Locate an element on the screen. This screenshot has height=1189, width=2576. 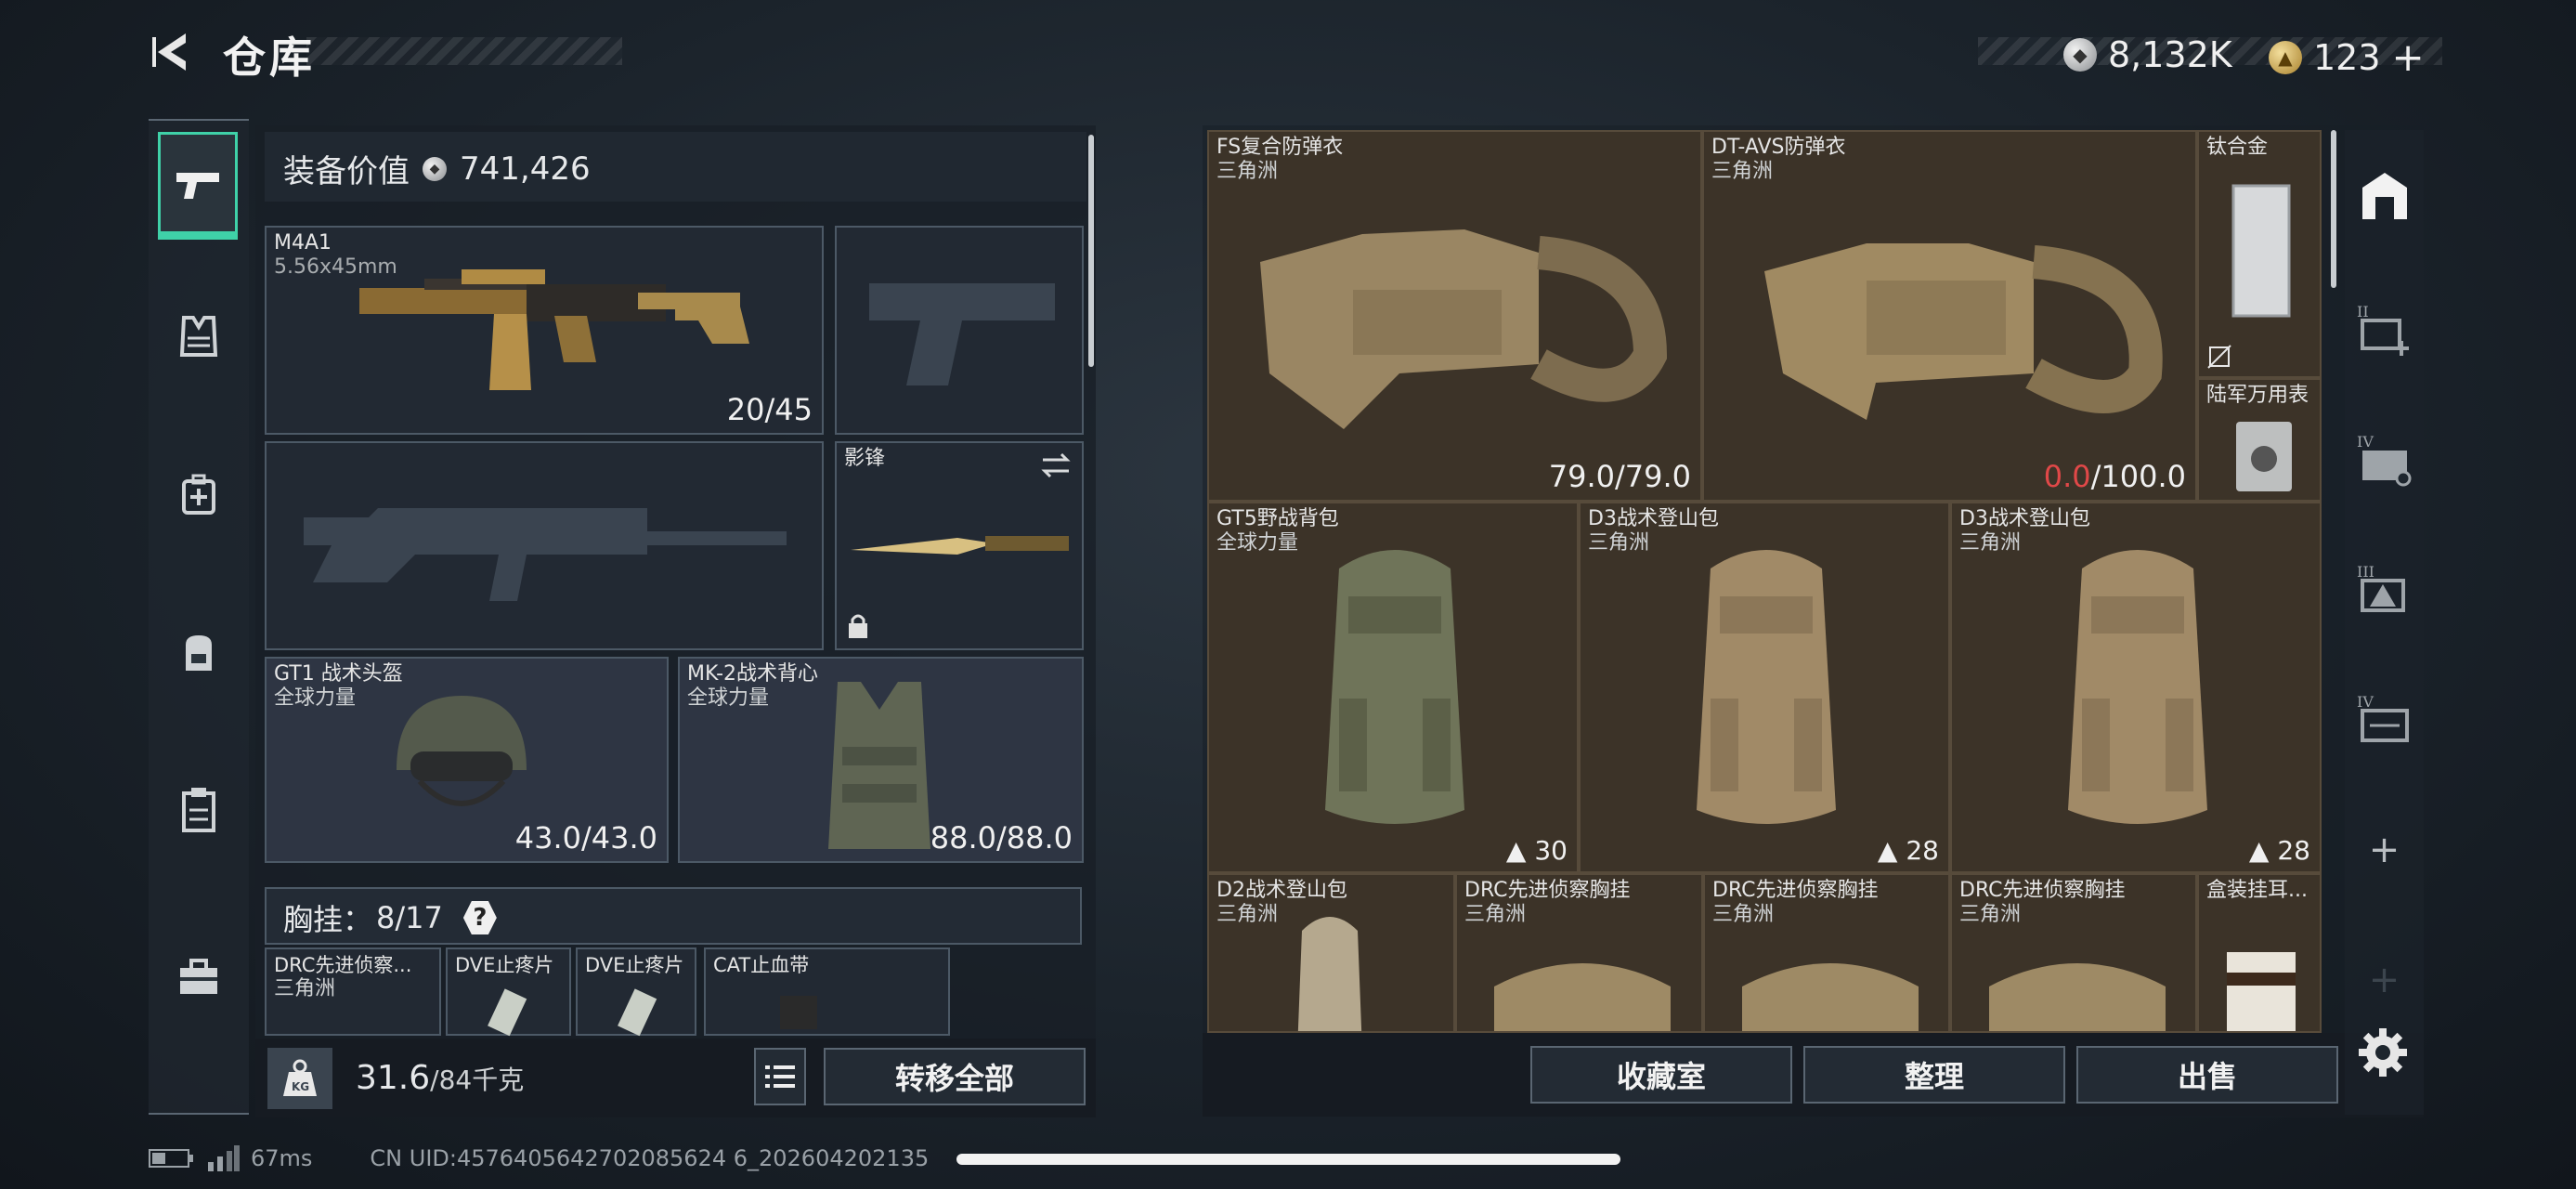
title-decoration is located at coordinates (464, 51).